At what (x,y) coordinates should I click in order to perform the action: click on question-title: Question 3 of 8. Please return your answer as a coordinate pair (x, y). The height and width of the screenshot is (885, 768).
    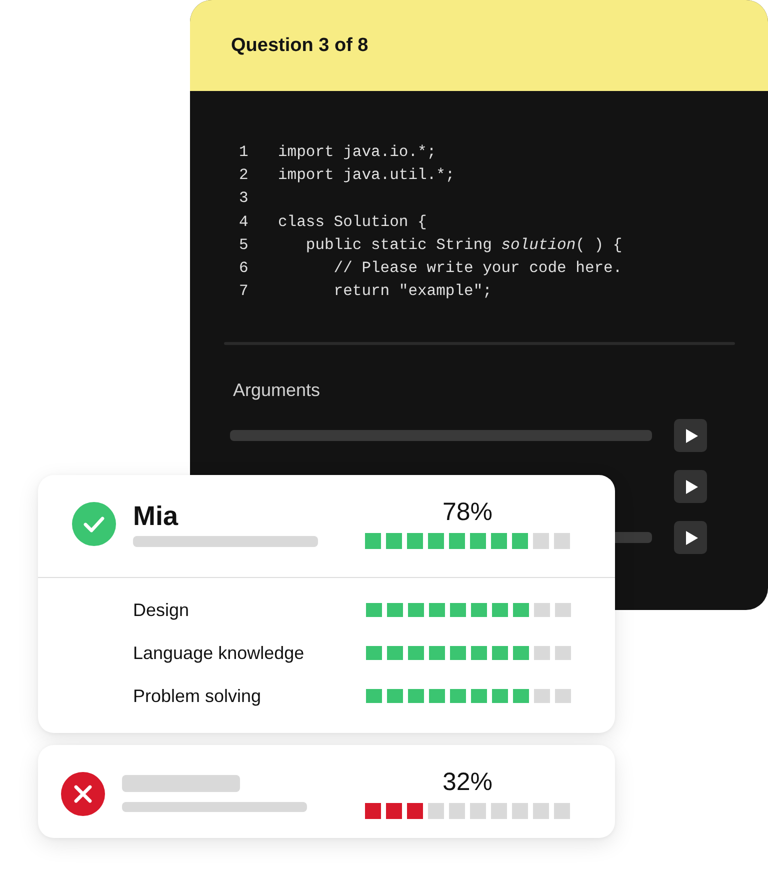
    Looking at the image, I should click on (299, 46).